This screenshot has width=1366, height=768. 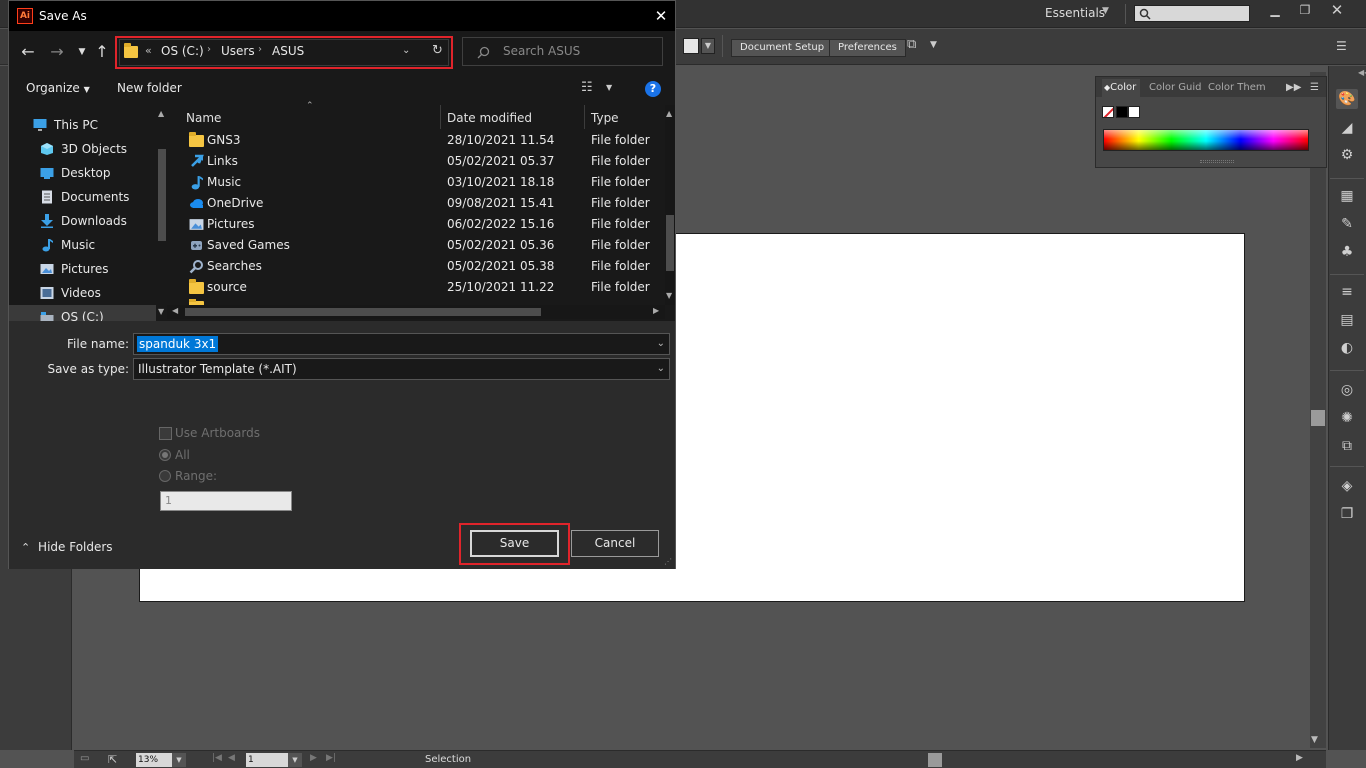 I want to click on save-type-dropdown-icon: ⌄, so click(x=661, y=369).